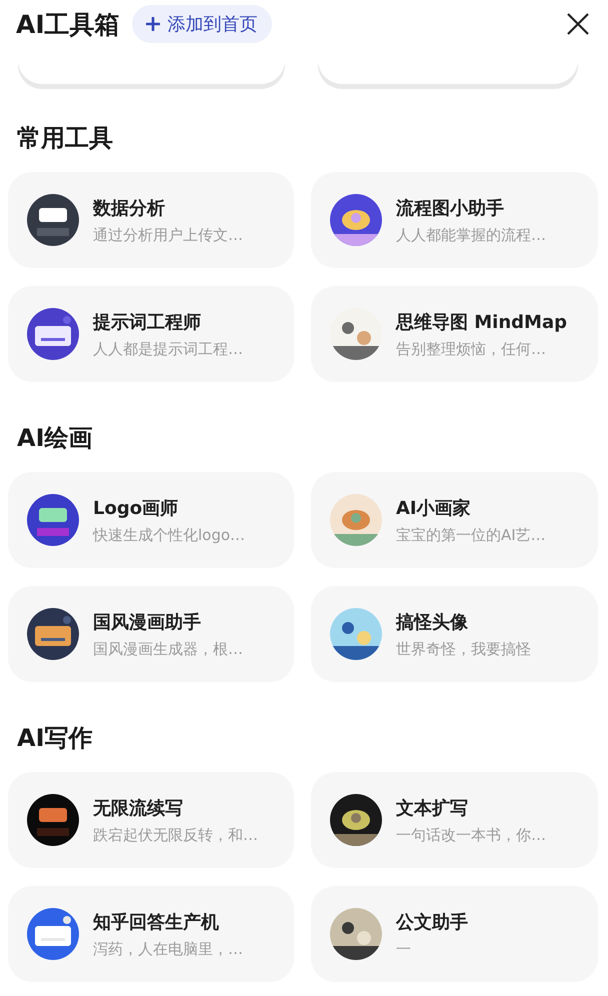 Image resolution: width=608 pixels, height=996 pixels. Describe the element at coordinates (432, 922) in the screenshot. I see `tool-name: 公文助手` at that location.